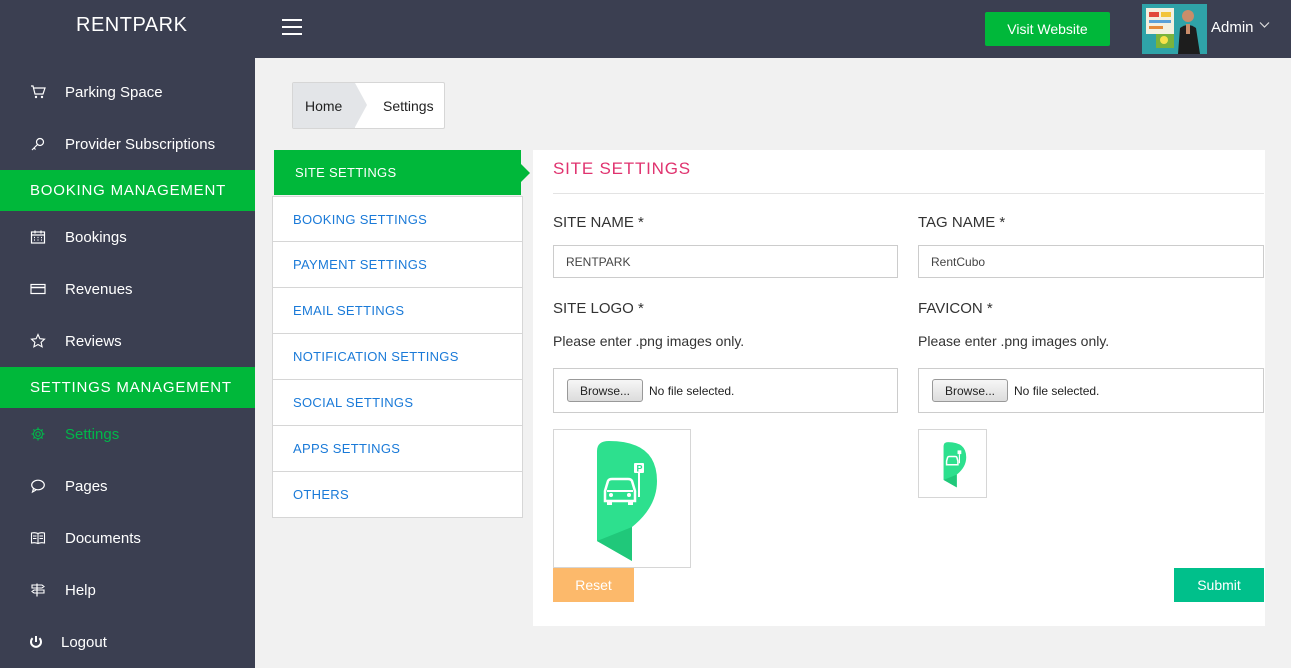  Describe the element at coordinates (962, 222) in the screenshot. I see `tag-name-label: TAG NAME *` at that location.